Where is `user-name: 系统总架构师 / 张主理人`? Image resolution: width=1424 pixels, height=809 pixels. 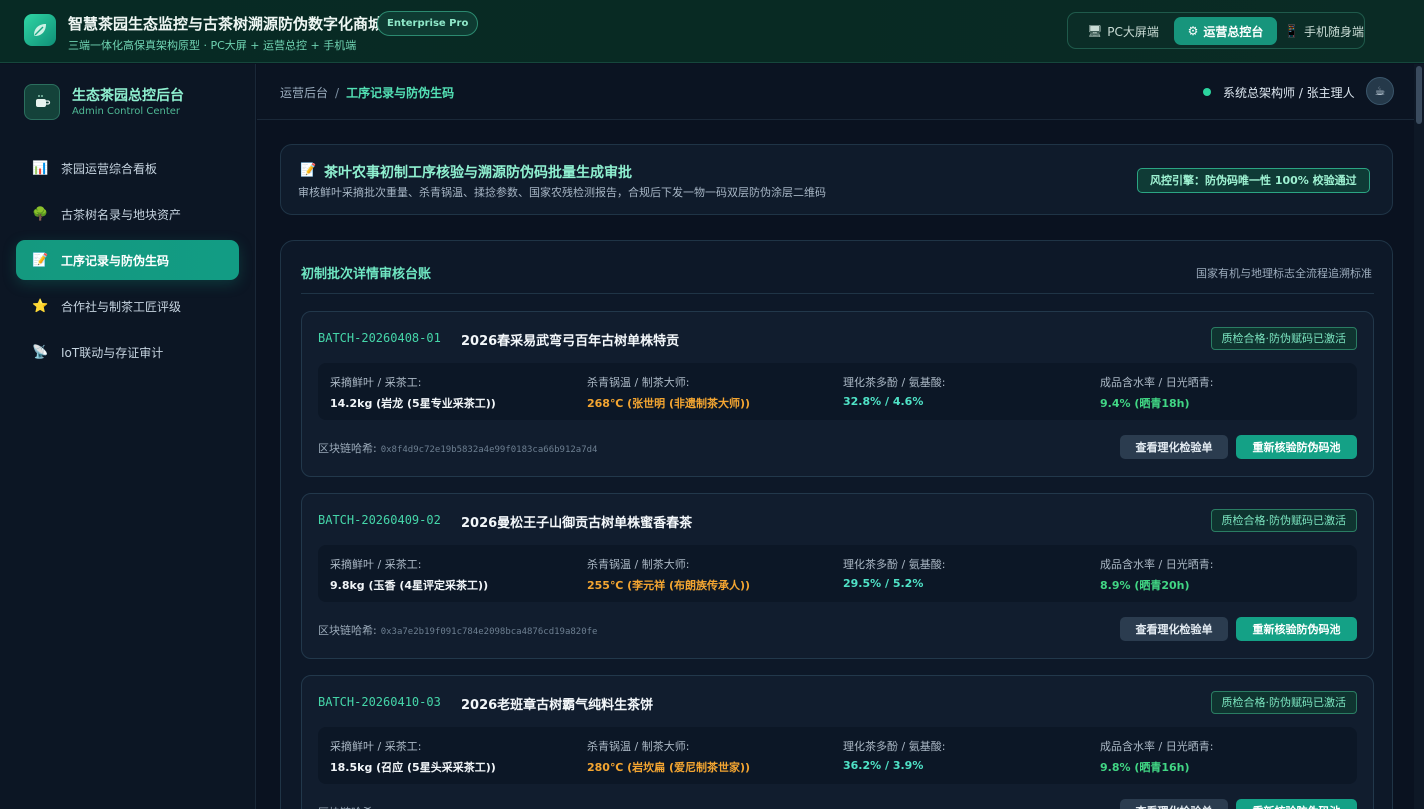
user-name: 系统总架构师 / 张主理人 is located at coordinates (1289, 93).